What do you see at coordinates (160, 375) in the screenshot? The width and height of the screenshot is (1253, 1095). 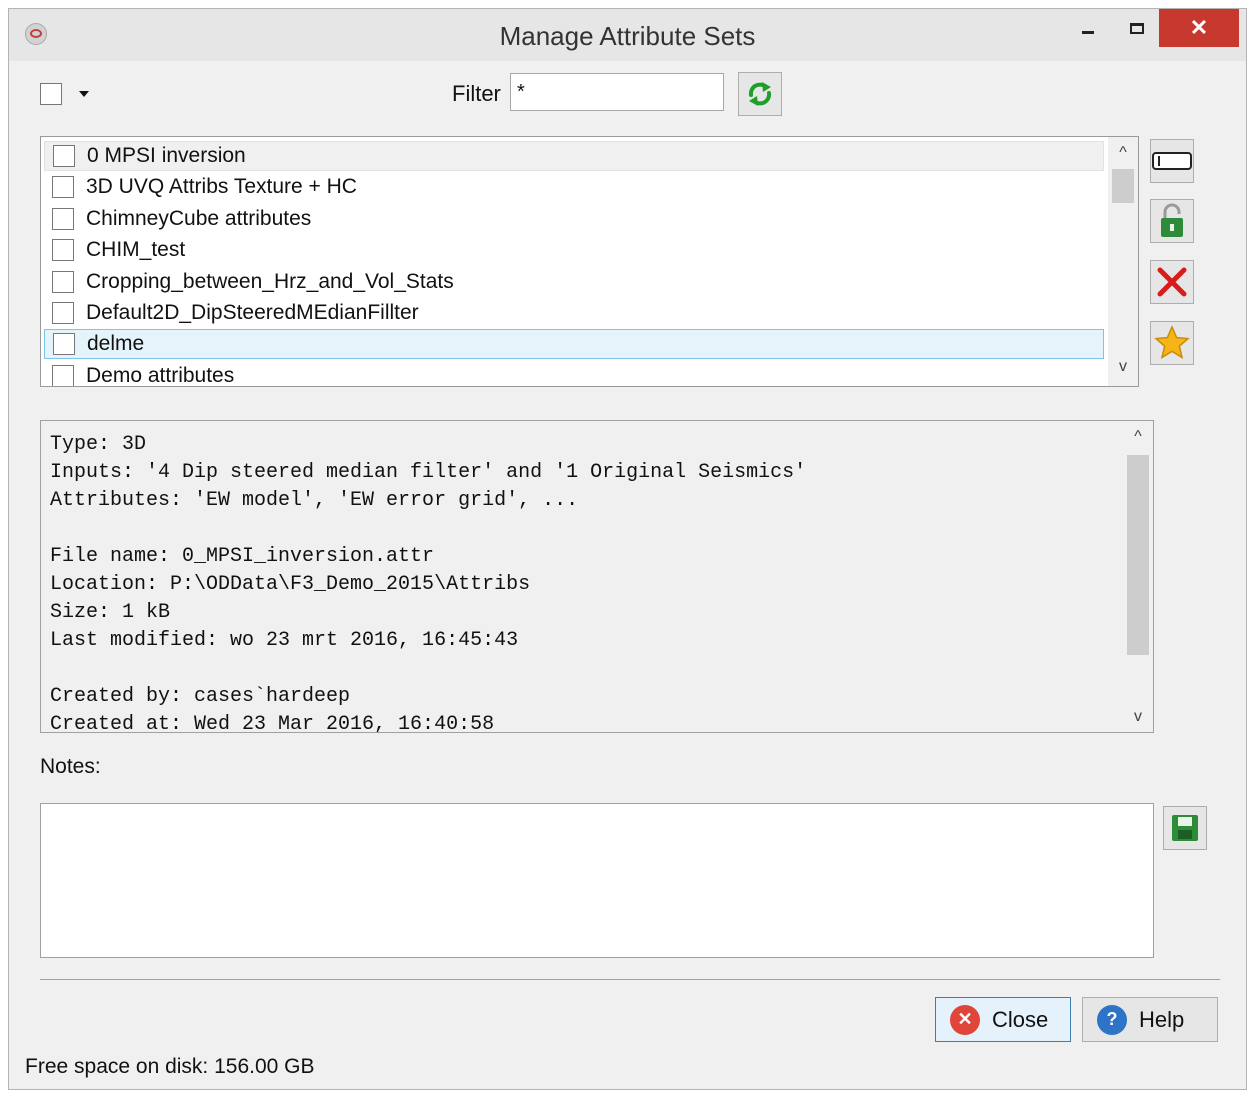 I see `list-item-label: Demo attributes` at bounding box center [160, 375].